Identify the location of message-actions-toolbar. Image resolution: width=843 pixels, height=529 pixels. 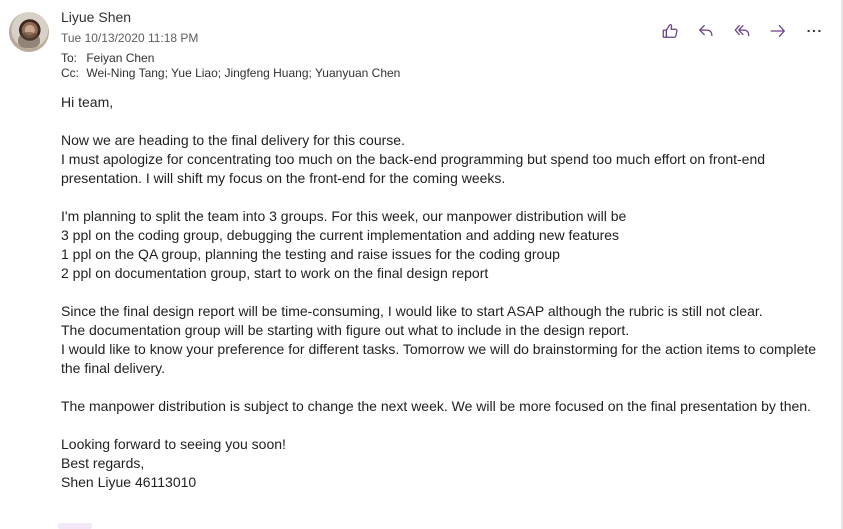
(742, 31).